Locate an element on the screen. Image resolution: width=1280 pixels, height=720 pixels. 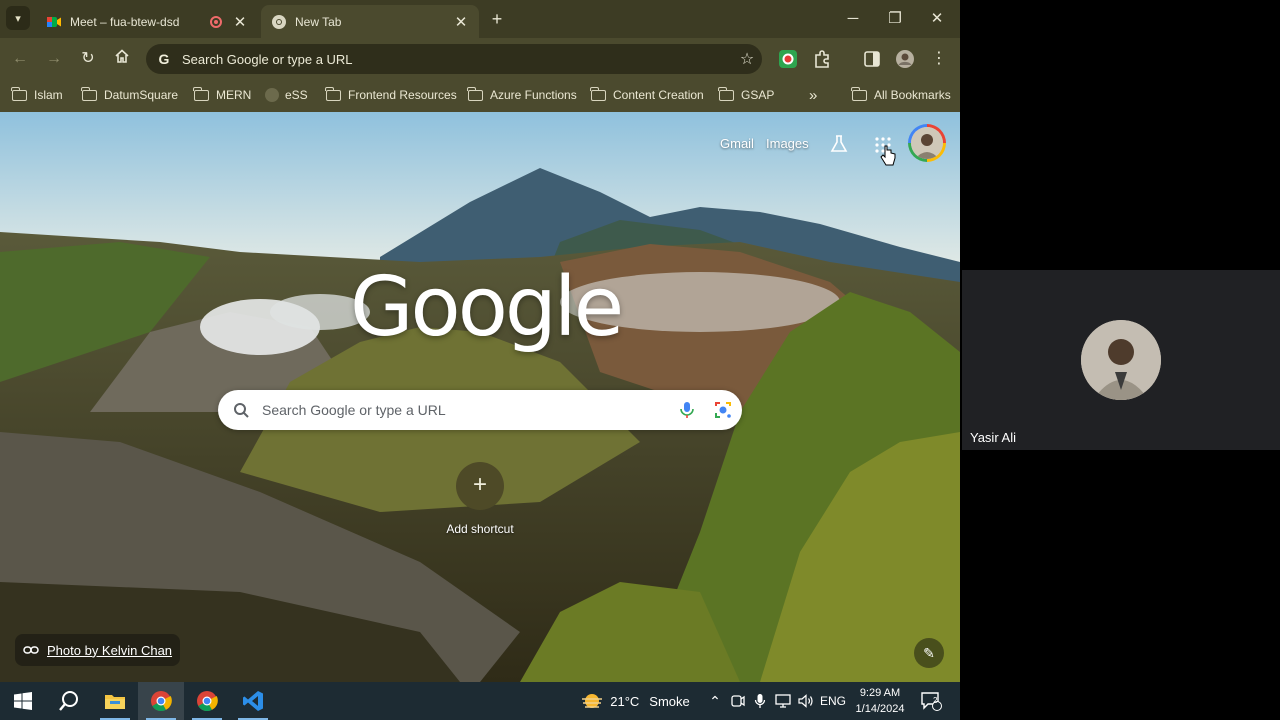
clock-date: 1/14/2024 is located at coordinates (880, 709).